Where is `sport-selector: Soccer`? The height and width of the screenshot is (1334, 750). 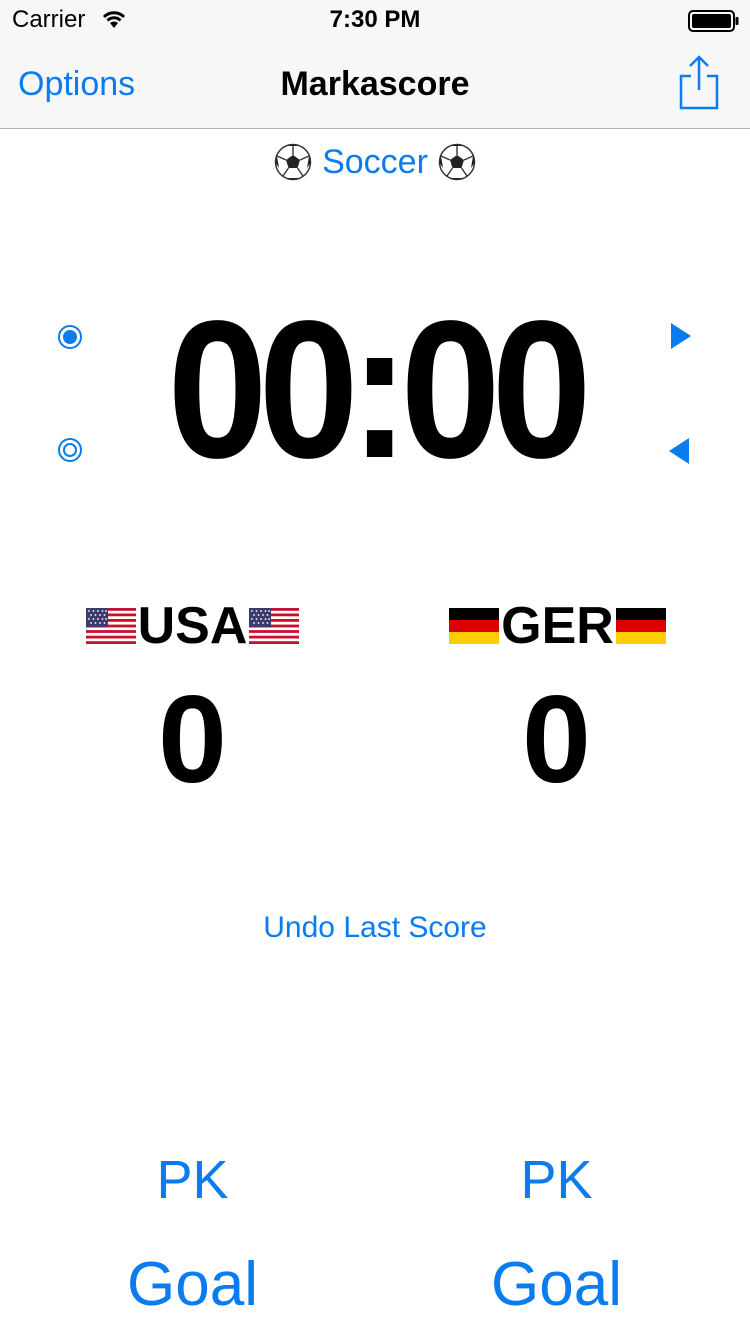 sport-selector: Soccer is located at coordinates (375, 162).